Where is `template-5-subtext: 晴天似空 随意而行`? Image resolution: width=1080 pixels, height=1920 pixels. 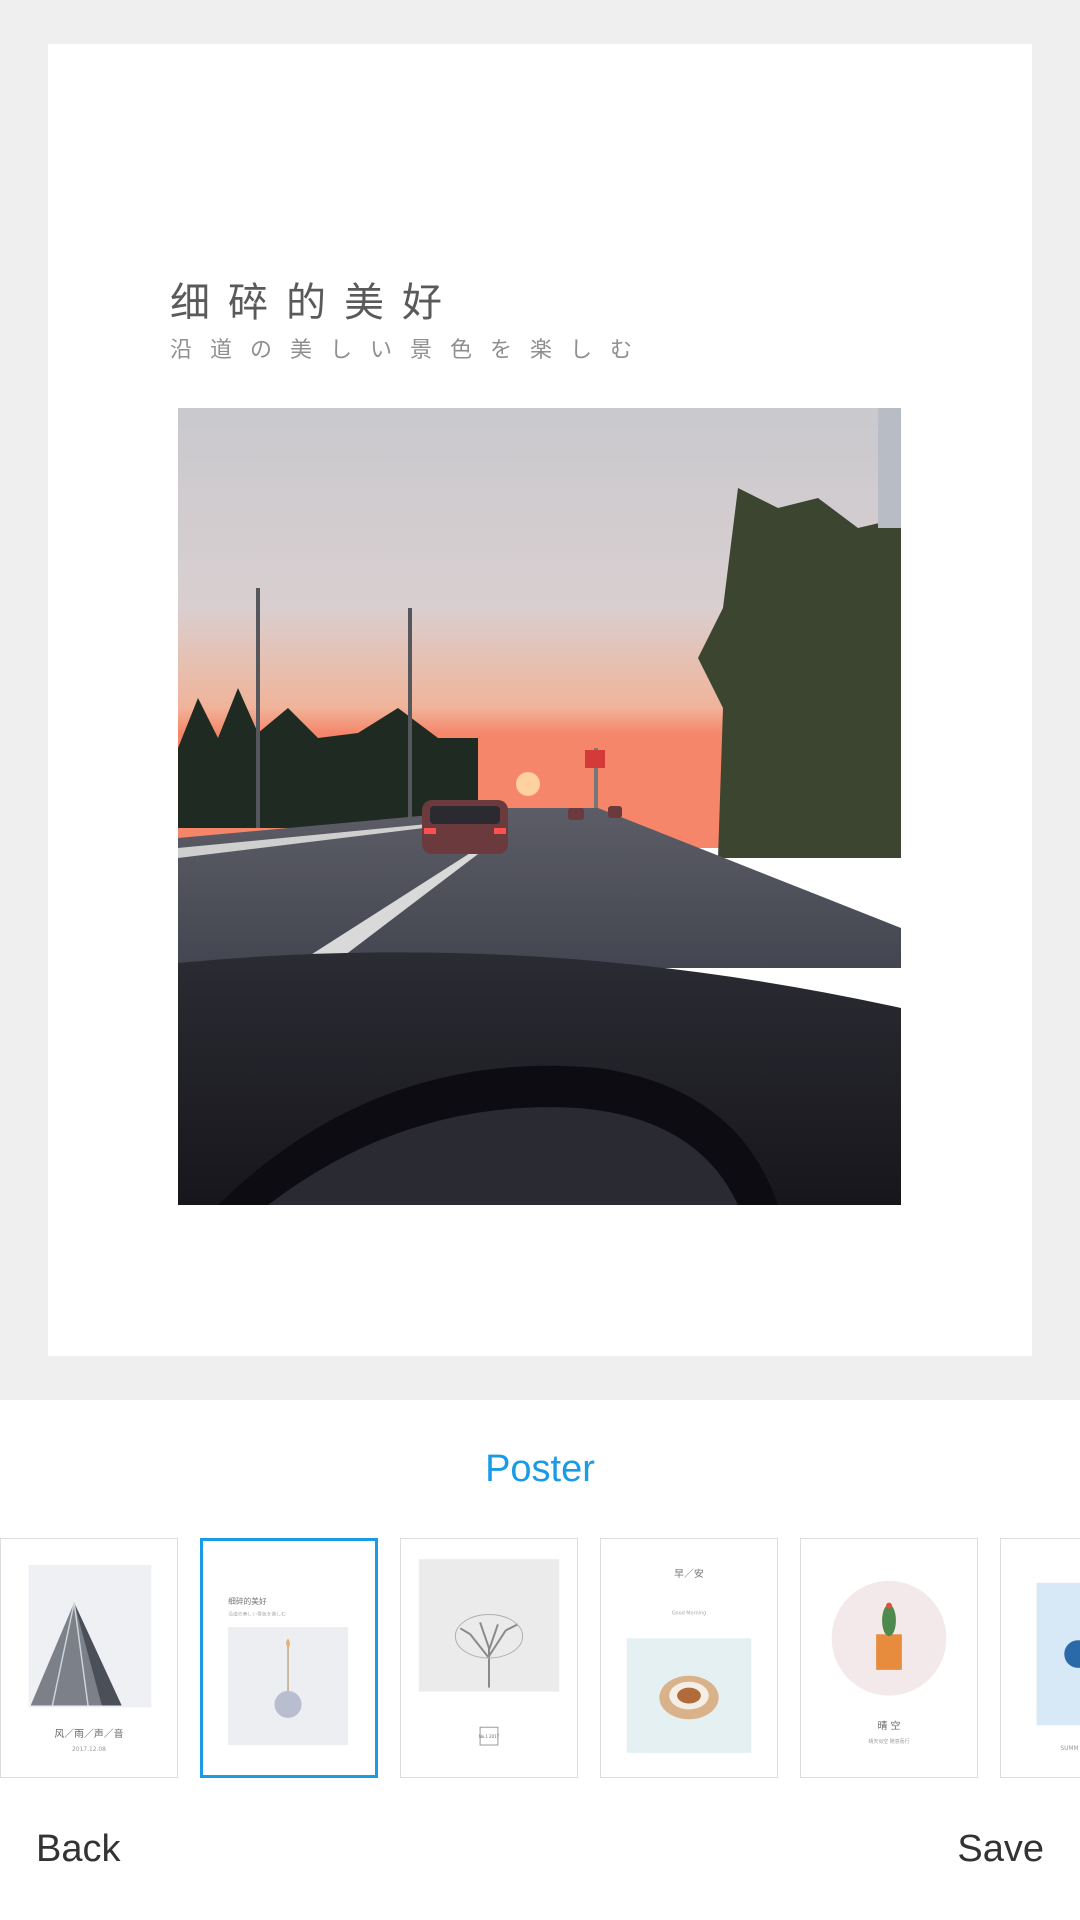
template-5-subtext: 晴天似空 随意而行 is located at coordinates (888, 1741).